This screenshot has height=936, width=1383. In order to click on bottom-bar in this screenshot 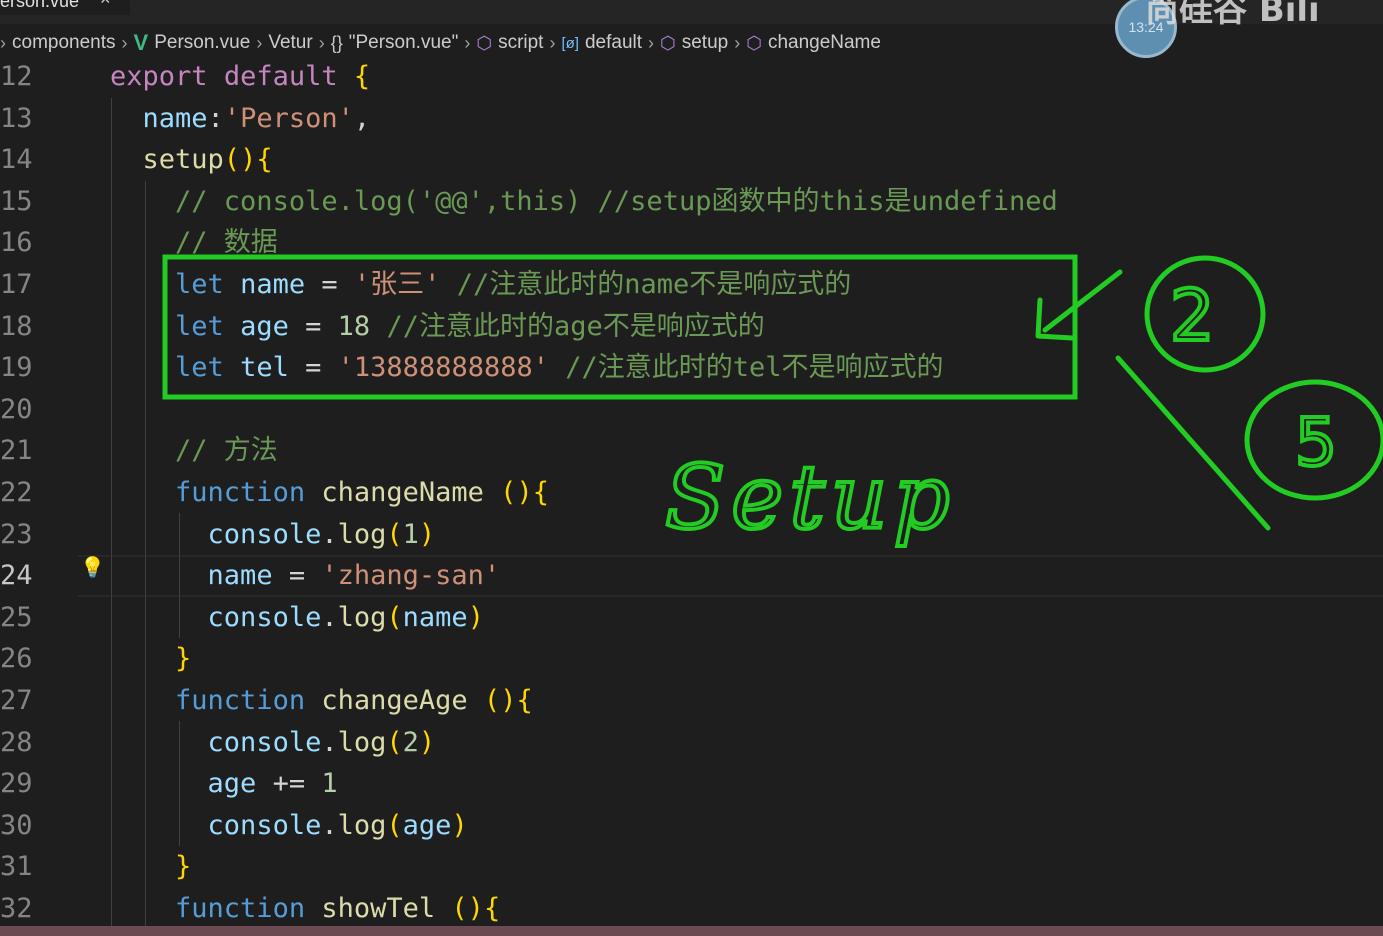, I will do `click(691, 931)`.